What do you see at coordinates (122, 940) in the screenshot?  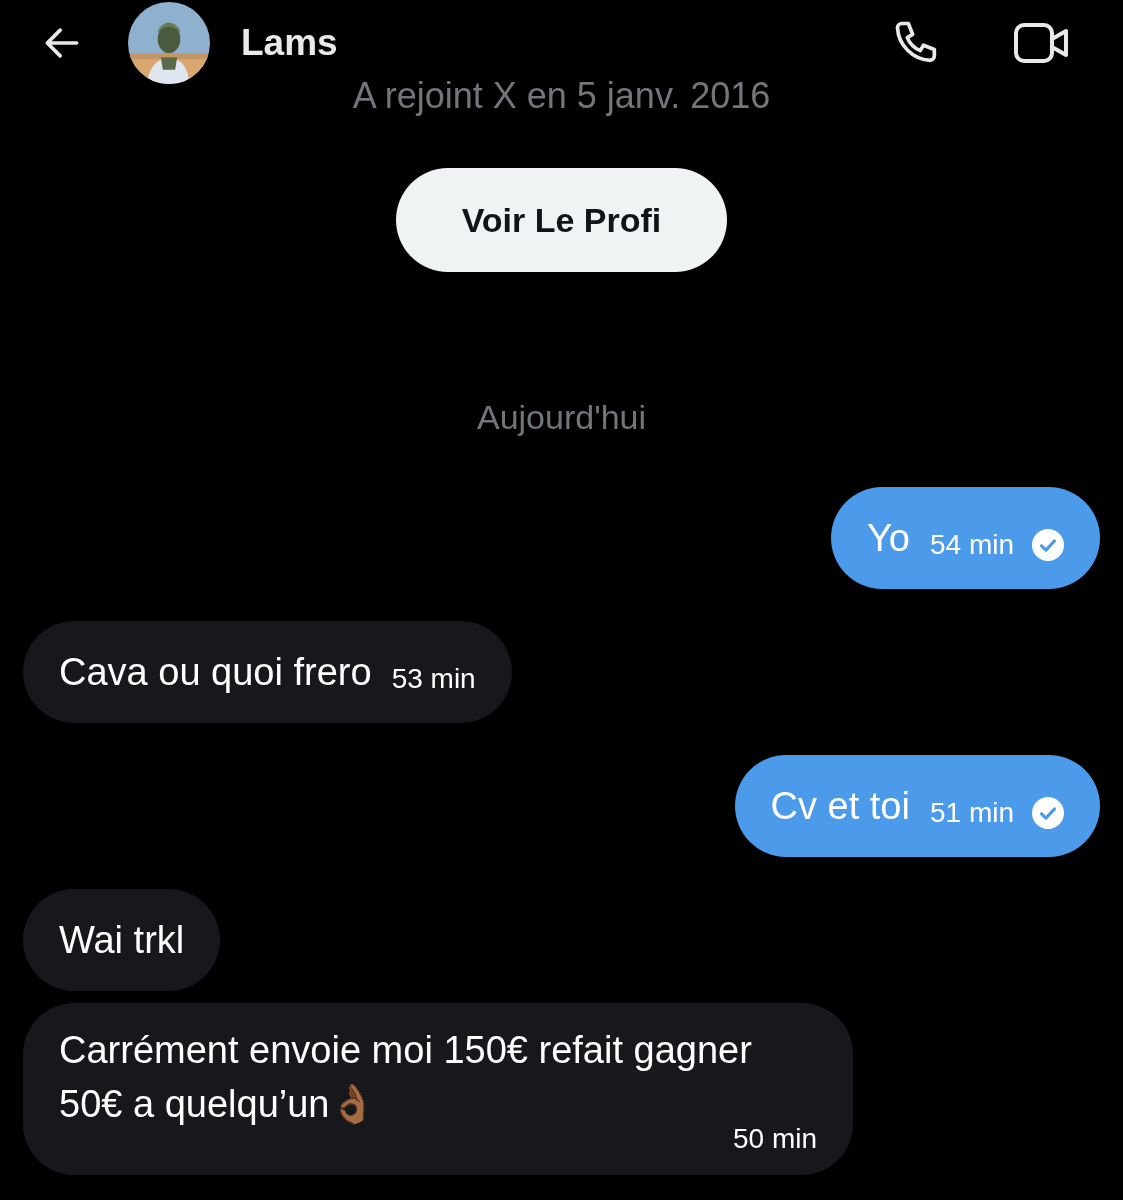 I see `message-text: Wai trkl` at bounding box center [122, 940].